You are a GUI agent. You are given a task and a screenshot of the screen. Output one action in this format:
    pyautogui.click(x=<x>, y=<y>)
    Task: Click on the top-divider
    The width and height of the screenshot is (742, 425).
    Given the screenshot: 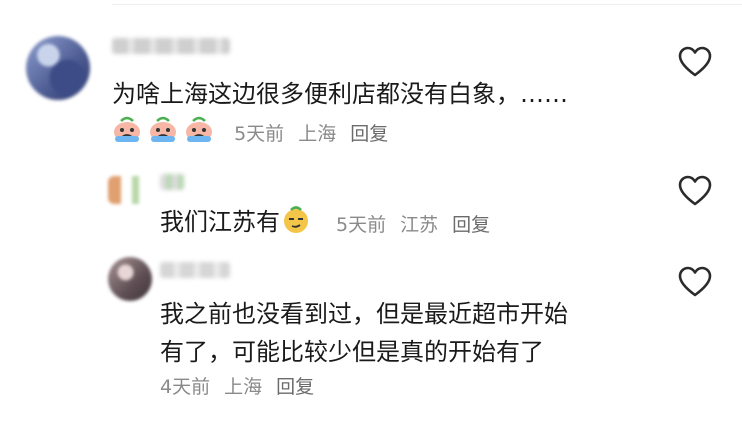 What is the action you would take?
    pyautogui.click(x=427, y=4)
    